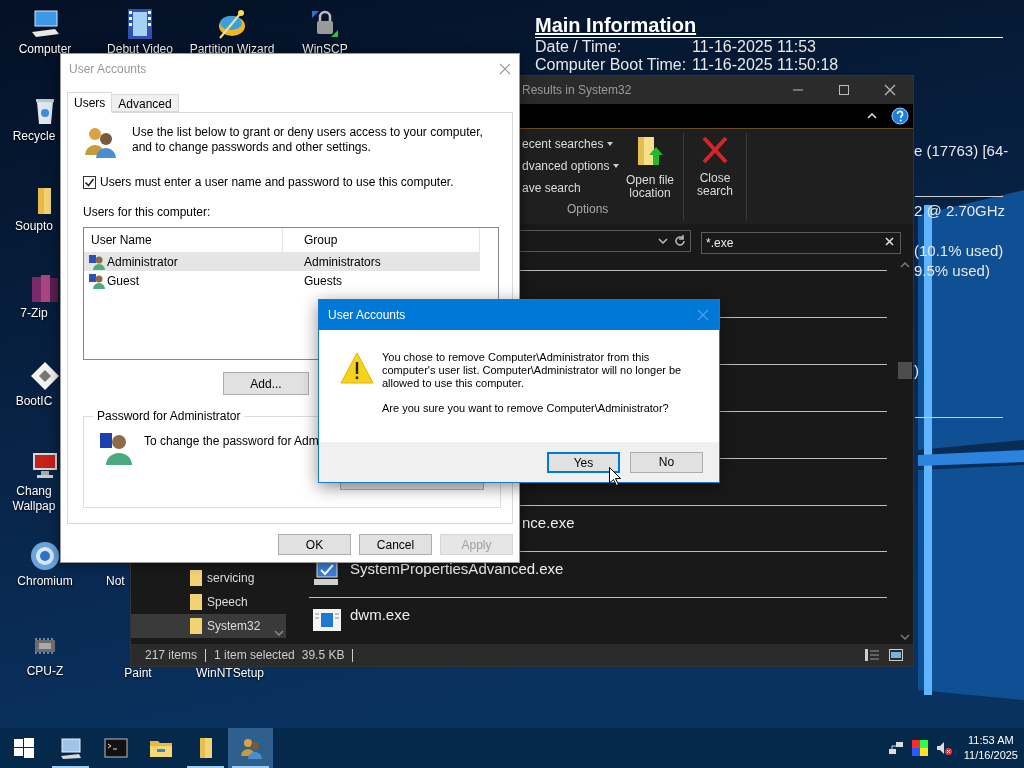  I want to click on group-text: To change the password for Adm, so click(231, 441).